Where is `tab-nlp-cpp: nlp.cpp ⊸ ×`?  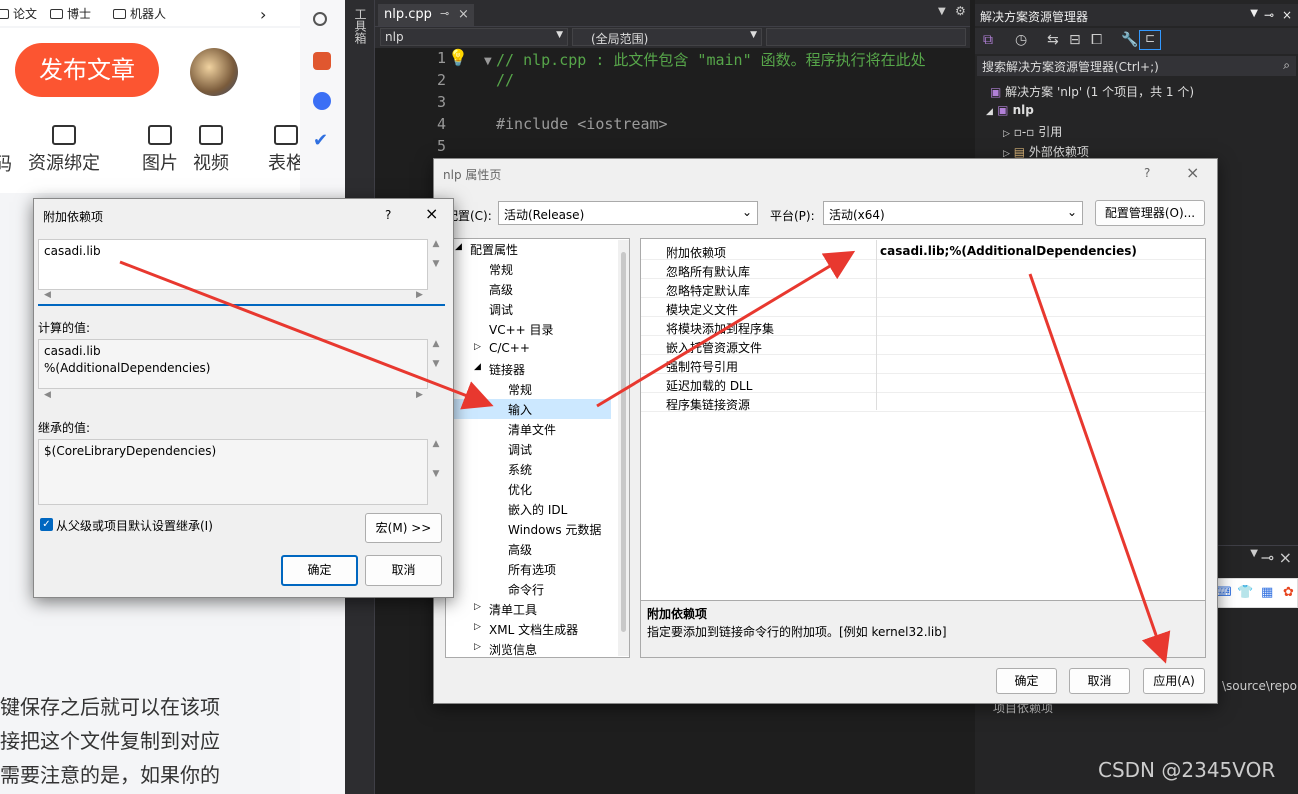 tab-nlp-cpp: nlp.cpp ⊸ × is located at coordinates (426, 15).